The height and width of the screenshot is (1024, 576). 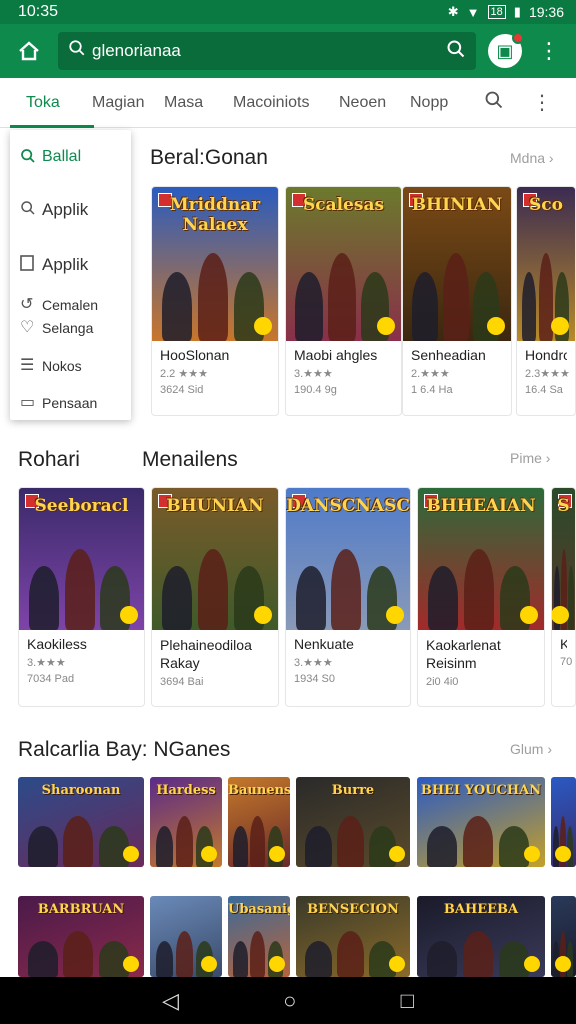 What do you see at coordinates (549, 51) in the screenshot?
I see `overflow-menu-icon: ⋮` at bounding box center [549, 51].